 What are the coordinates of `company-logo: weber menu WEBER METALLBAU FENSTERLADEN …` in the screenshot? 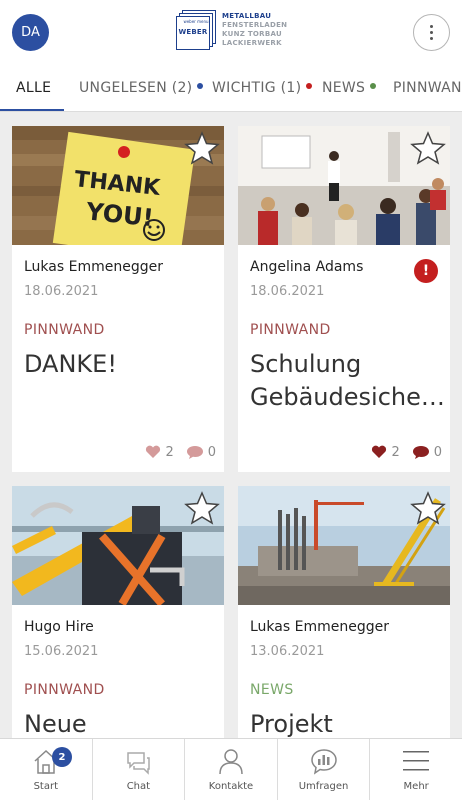 It's located at (232, 30).